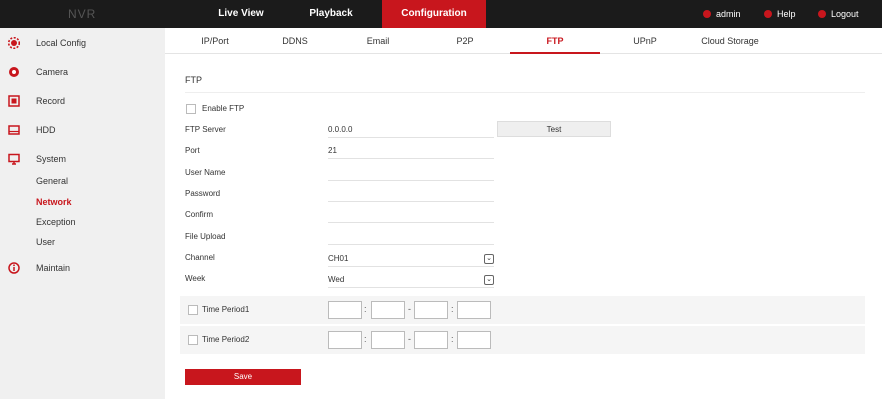  Describe the element at coordinates (555, 41) in the screenshot. I see `tab-ftp: FTP` at that location.